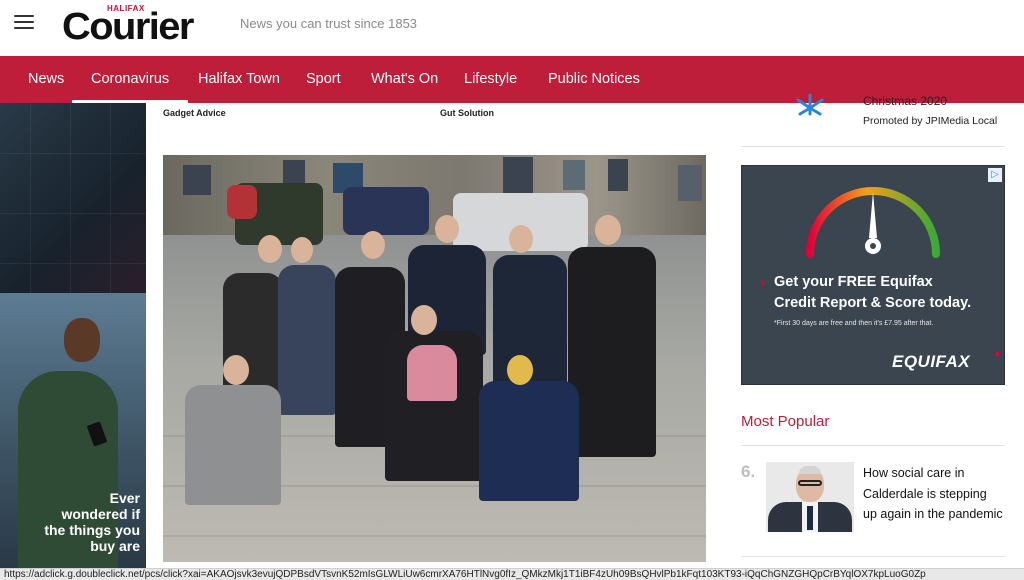 The width and height of the screenshot is (1024, 580). I want to click on snowflake-icon, so click(810, 105).